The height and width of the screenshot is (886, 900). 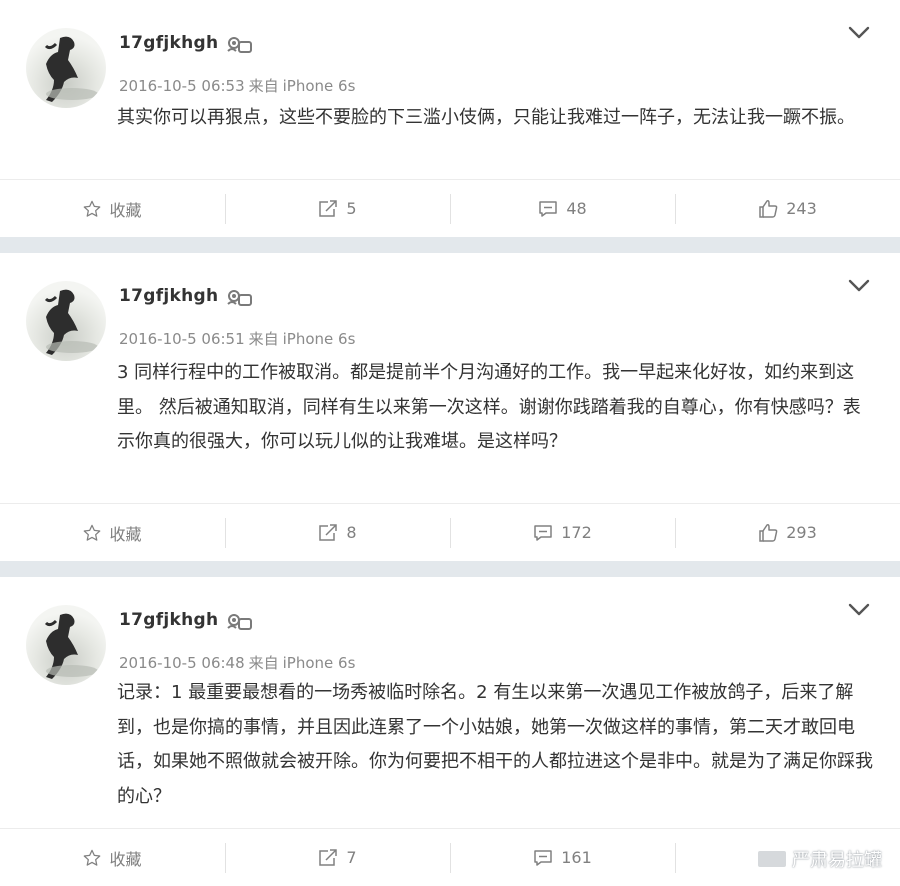 I want to click on like-button: 293, so click(x=787, y=532).